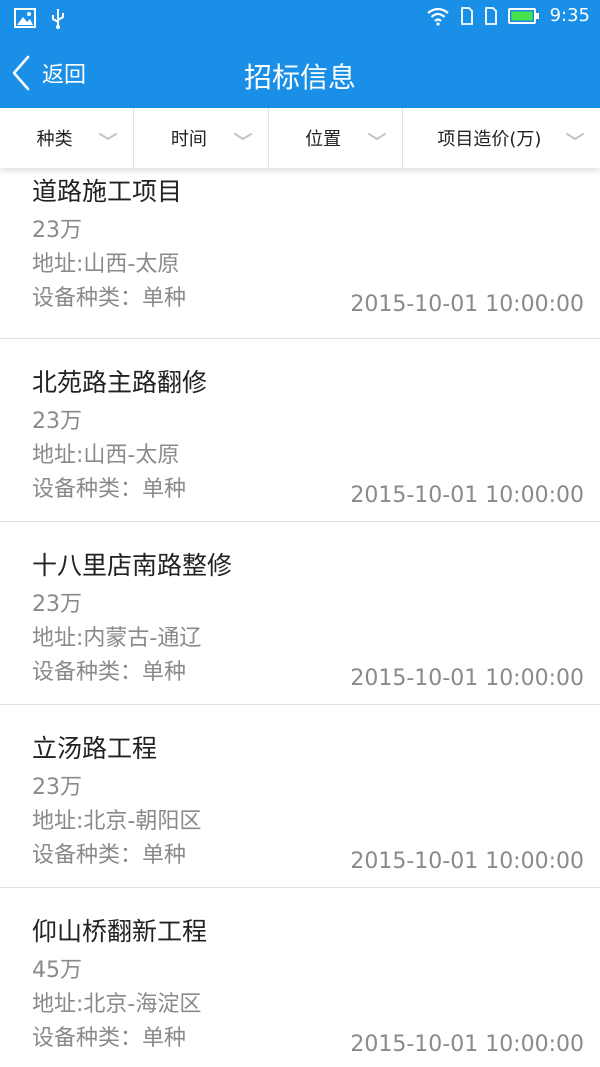 The width and height of the screenshot is (600, 1067). Describe the element at coordinates (57, 970) in the screenshot. I see `project-price: 45万` at that location.